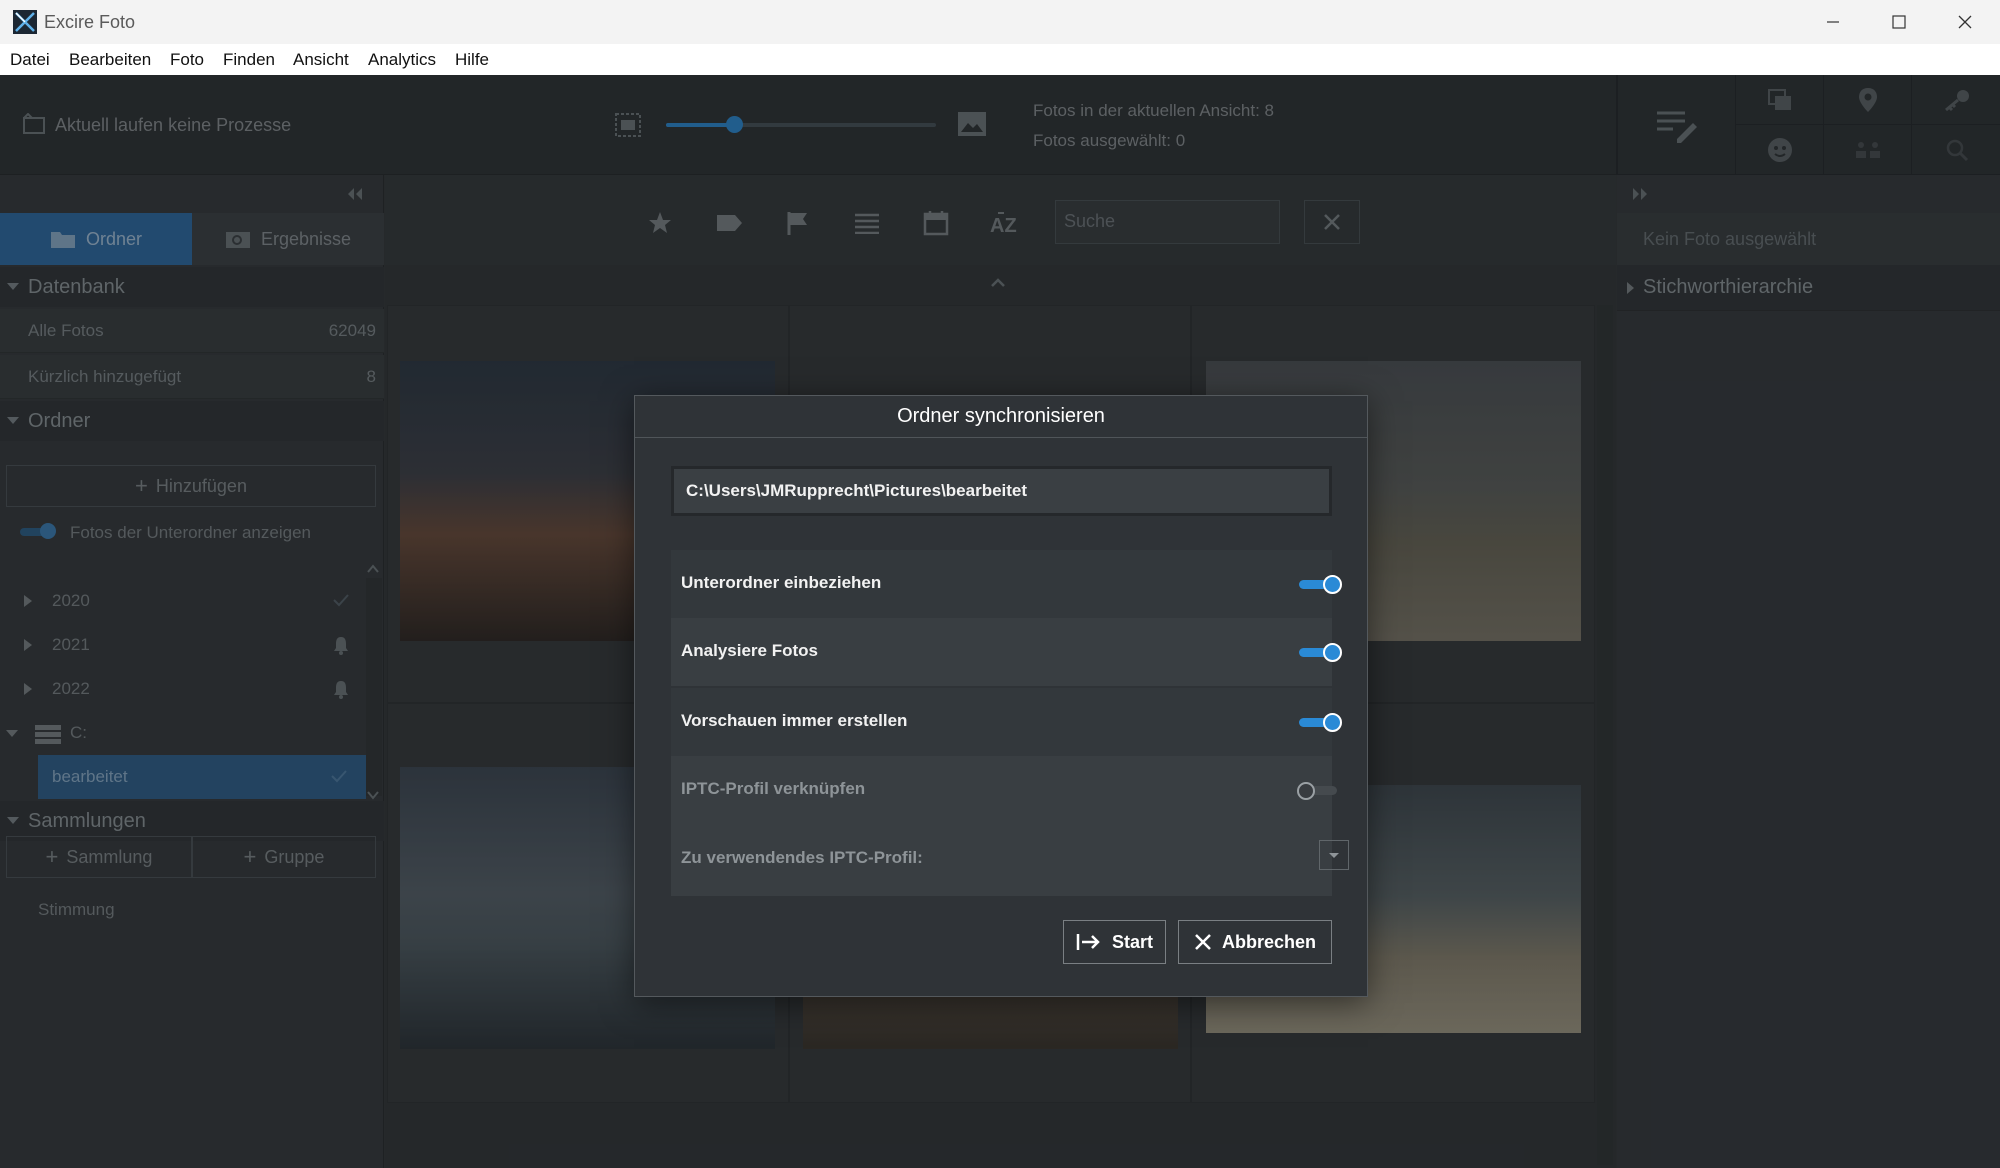 Image resolution: width=2000 pixels, height=1168 pixels. Describe the element at coordinates (1006, 652) in the screenshot. I see `option-analyze-photos: Analysiere Fotos` at that location.